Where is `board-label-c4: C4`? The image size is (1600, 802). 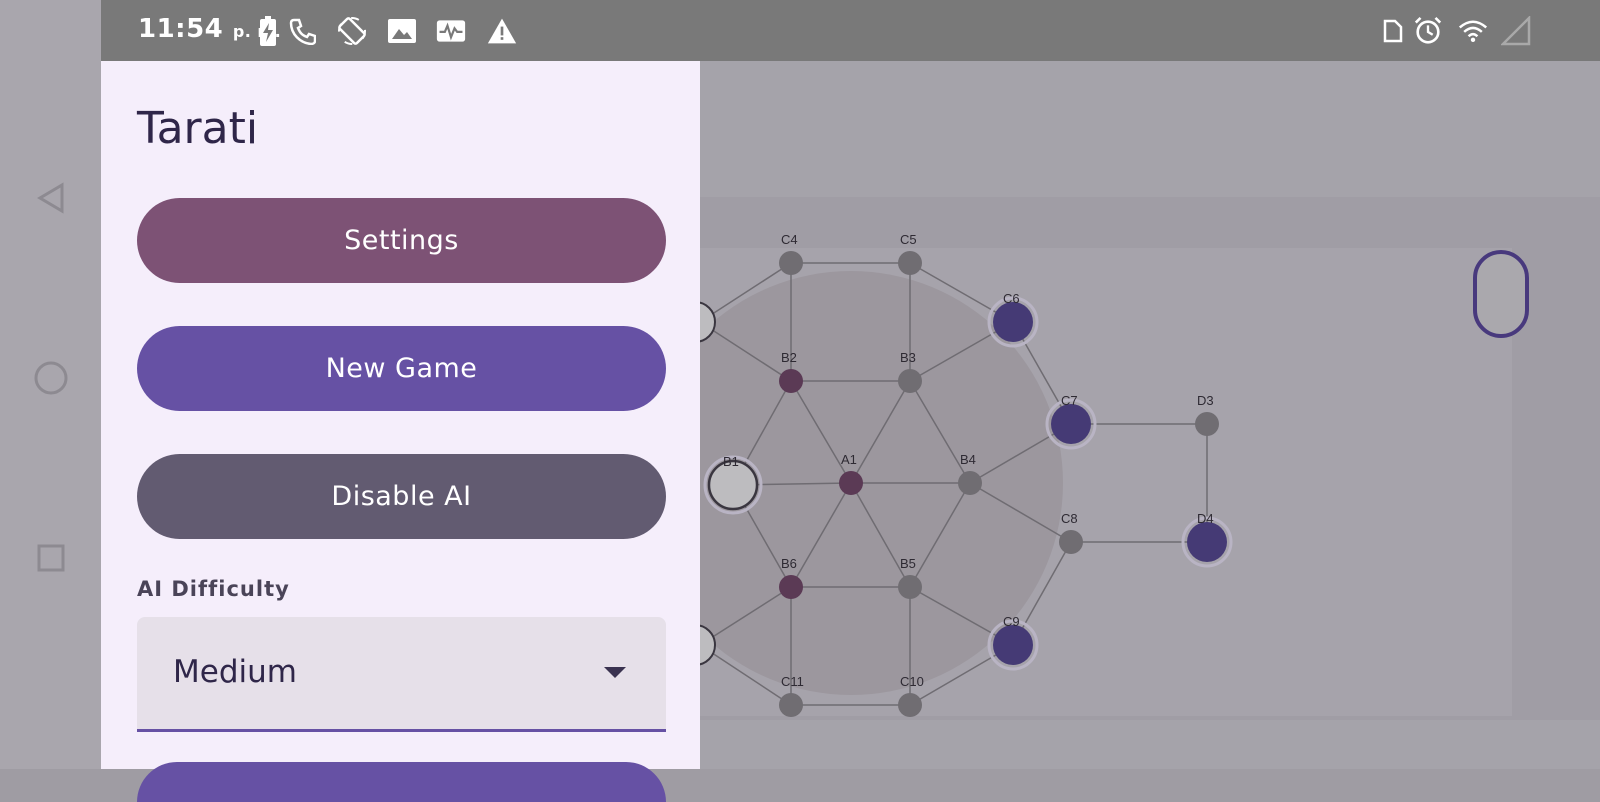 board-label-c4: C4 is located at coordinates (789, 239).